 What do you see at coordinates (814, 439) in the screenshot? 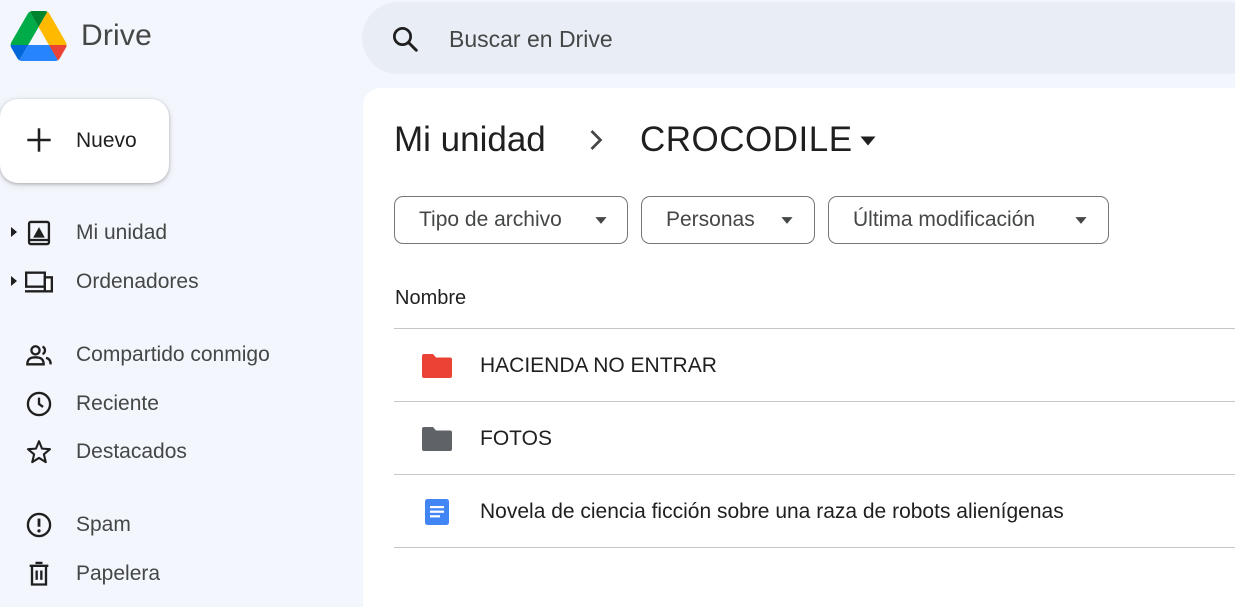
I see `file-row: FOTOS` at bounding box center [814, 439].